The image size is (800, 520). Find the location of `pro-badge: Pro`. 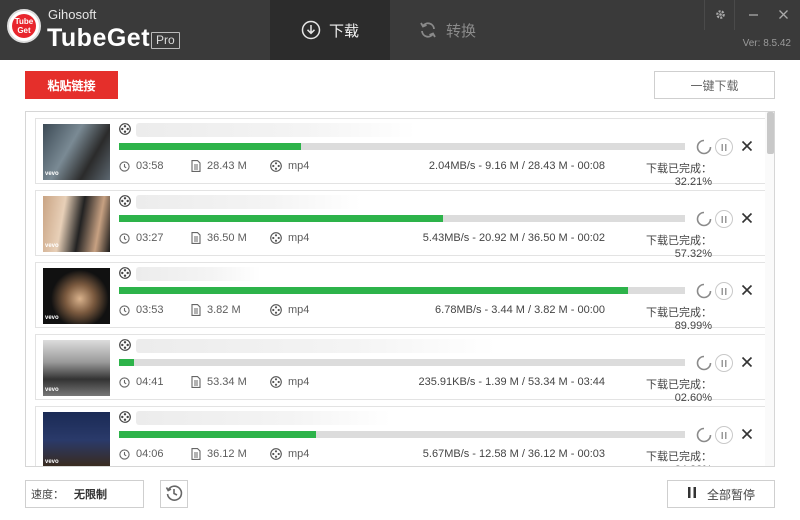

pro-badge: Pro is located at coordinates (165, 40).